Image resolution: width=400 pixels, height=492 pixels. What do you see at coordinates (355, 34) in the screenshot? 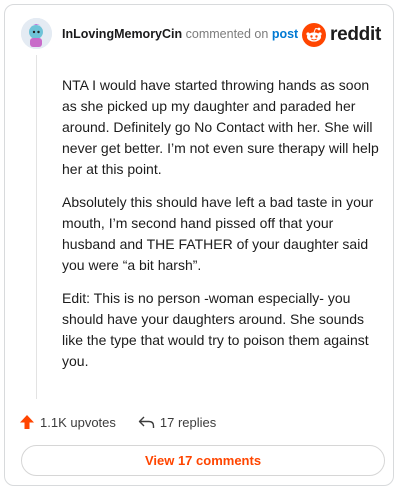
I see `reddit-wordmark: reddit` at bounding box center [355, 34].